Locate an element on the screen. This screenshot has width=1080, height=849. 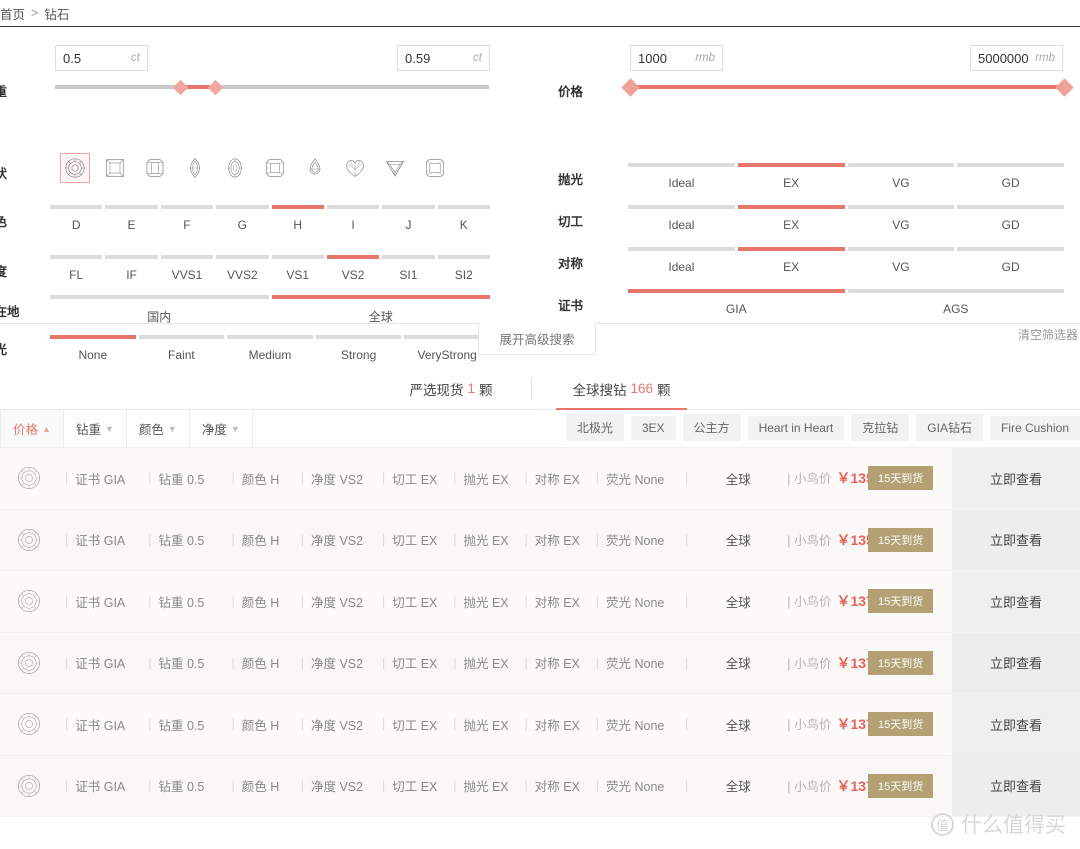
location-option-国内: 国内 is located at coordinates (159, 310).